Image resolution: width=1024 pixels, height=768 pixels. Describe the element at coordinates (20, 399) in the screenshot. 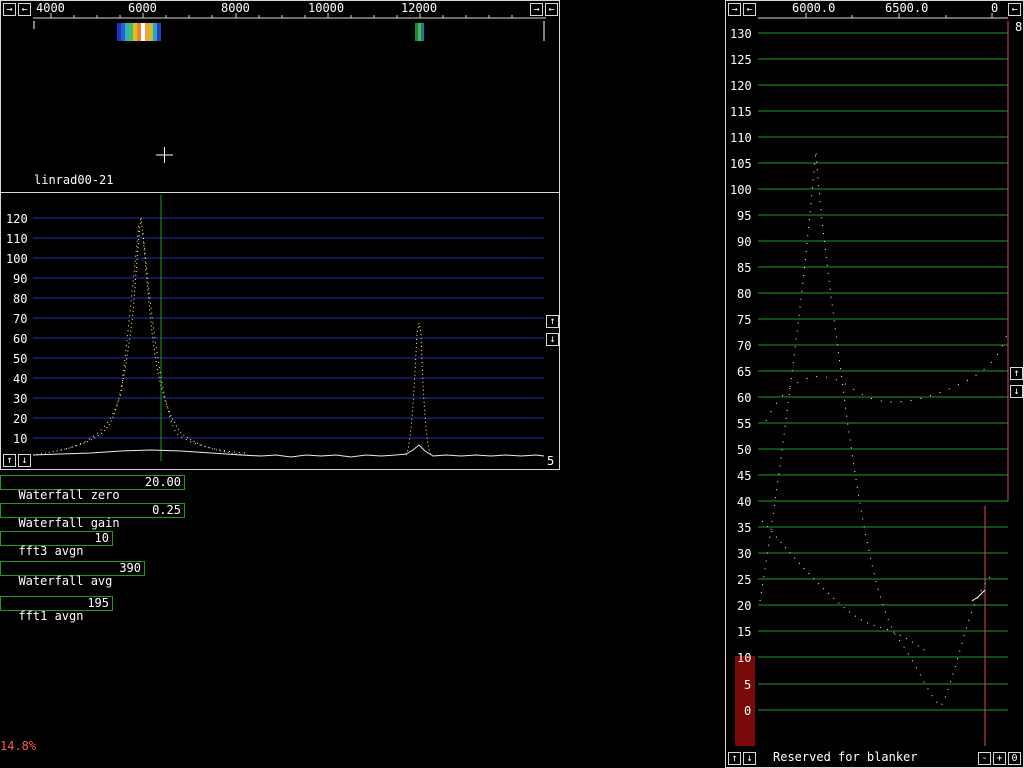

I see `spectrum-y-tick-label: 30` at that location.